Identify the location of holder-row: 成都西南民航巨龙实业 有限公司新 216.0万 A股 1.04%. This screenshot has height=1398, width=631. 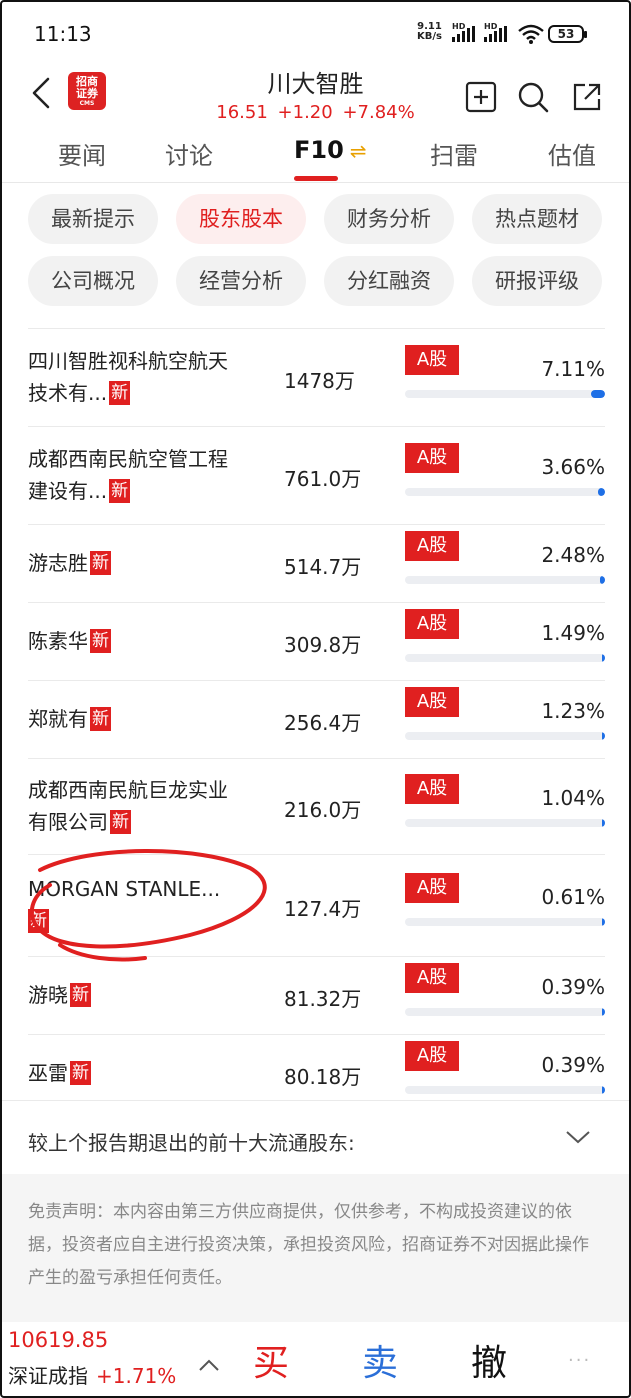
(315, 806).